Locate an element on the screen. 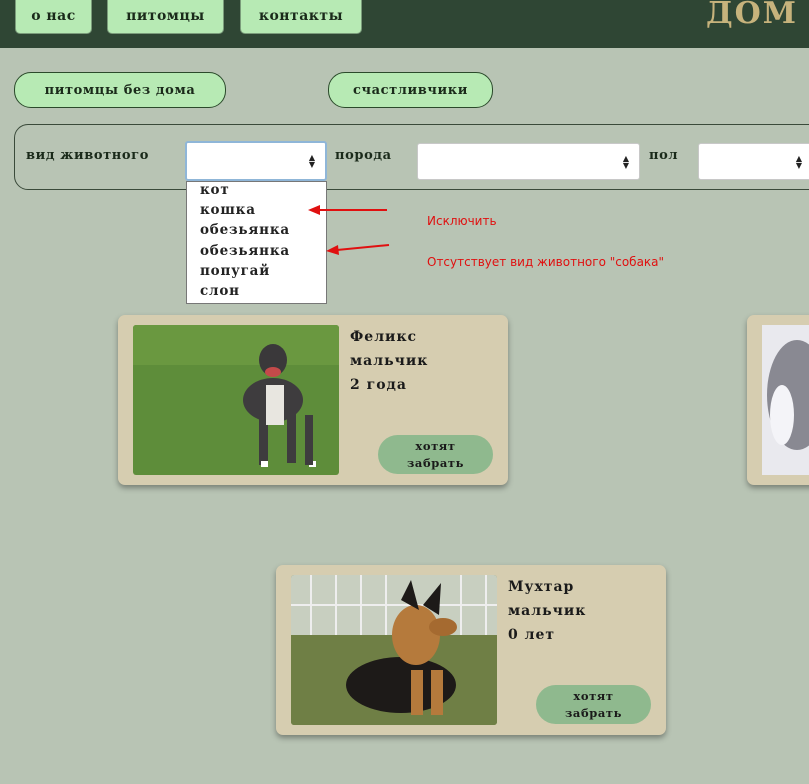 Image resolution: width=809 pixels, height=784 pixels. animal-type-select: ▲ ▼ is located at coordinates (256, 161).